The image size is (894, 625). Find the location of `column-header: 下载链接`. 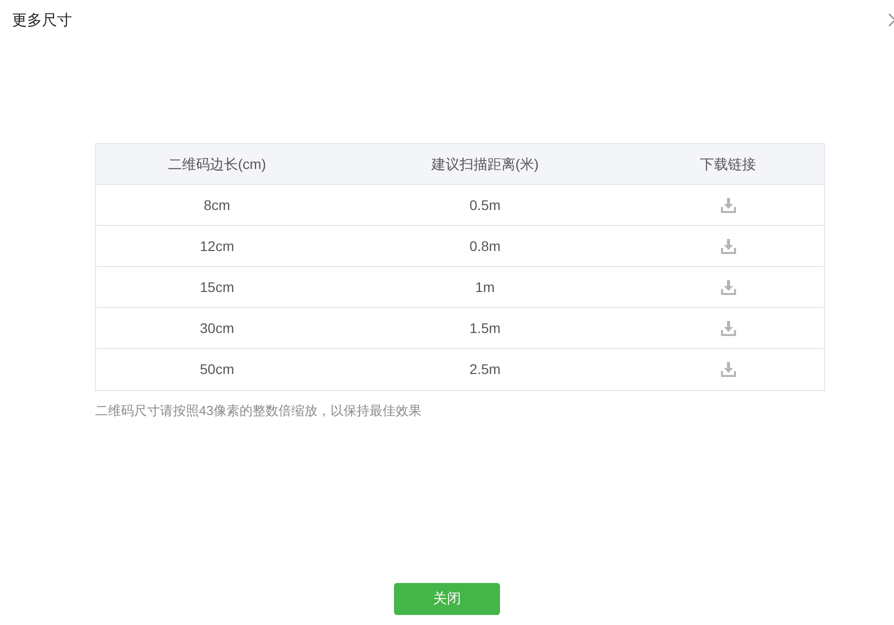

column-header: 下载链接 is located at coordinates (728, 164).